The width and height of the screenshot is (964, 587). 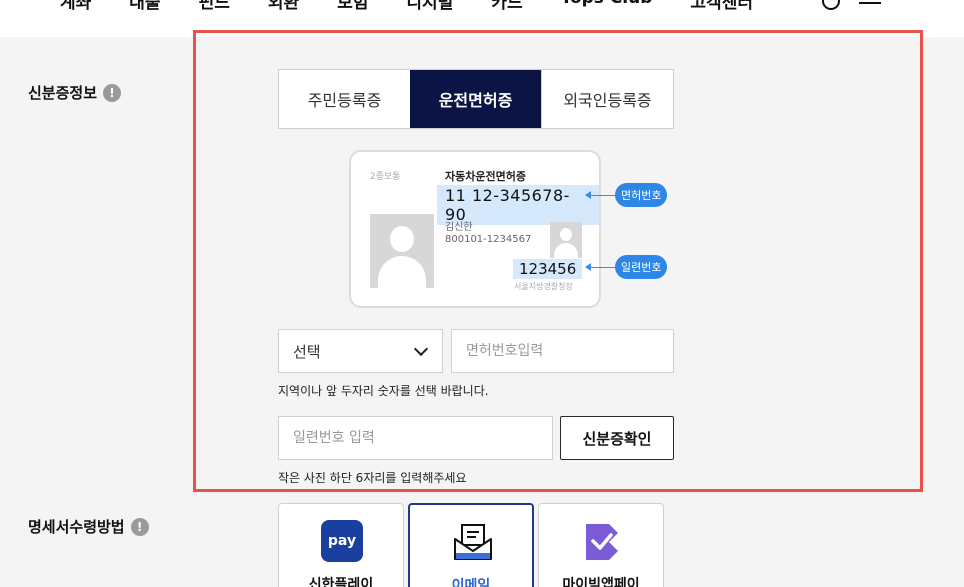 What do you see at coordinates (485, 176) in the screenshot?
I see `license-title: 자동차운전면허증` at bounding box center [485, 176].